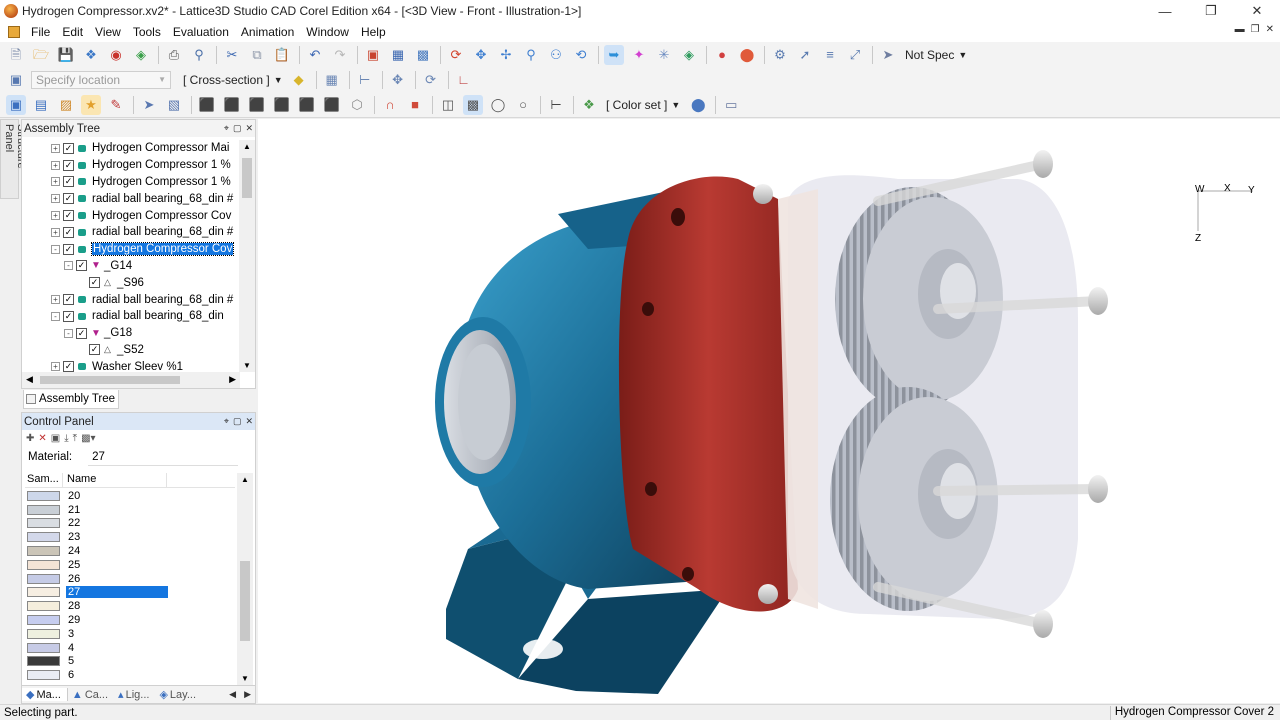  I want to click on menu-window: Window, so click(327, 32).